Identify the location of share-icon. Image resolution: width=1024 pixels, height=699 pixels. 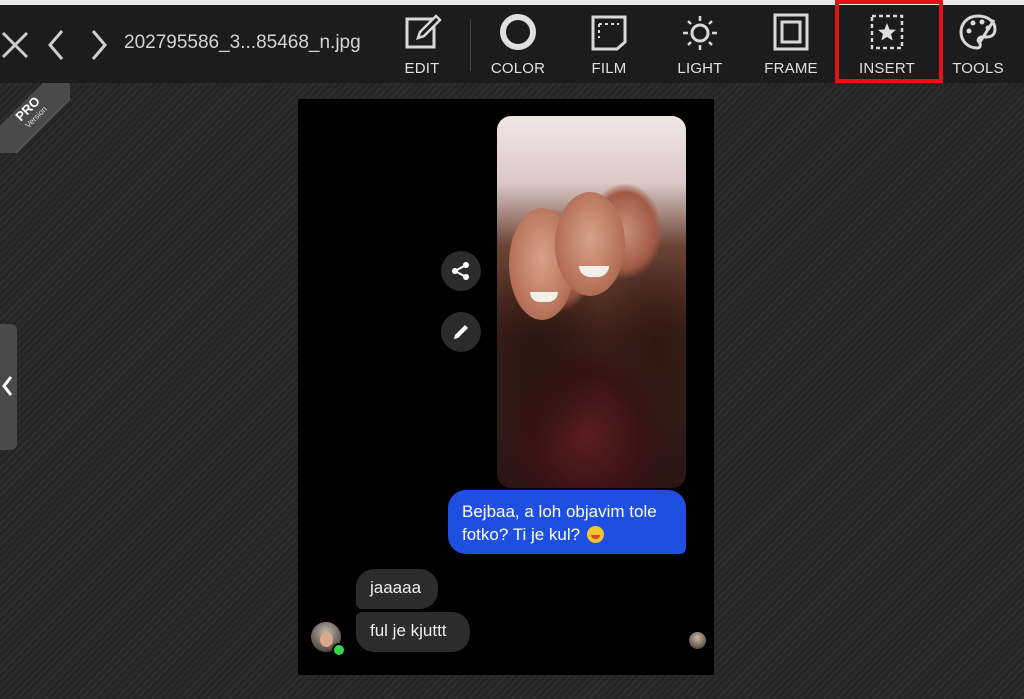
(460, 271).